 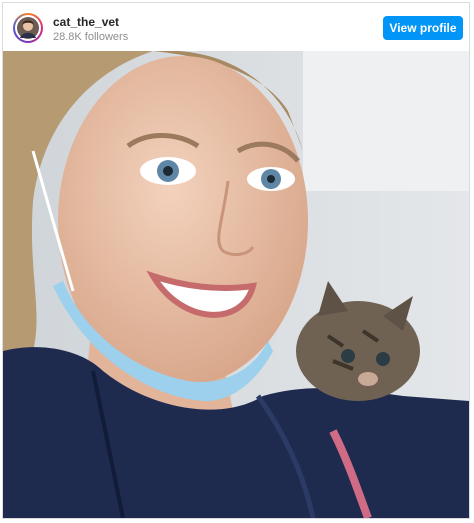 I want to click on view-profile-button: View profile, so click(x=423, y=28).